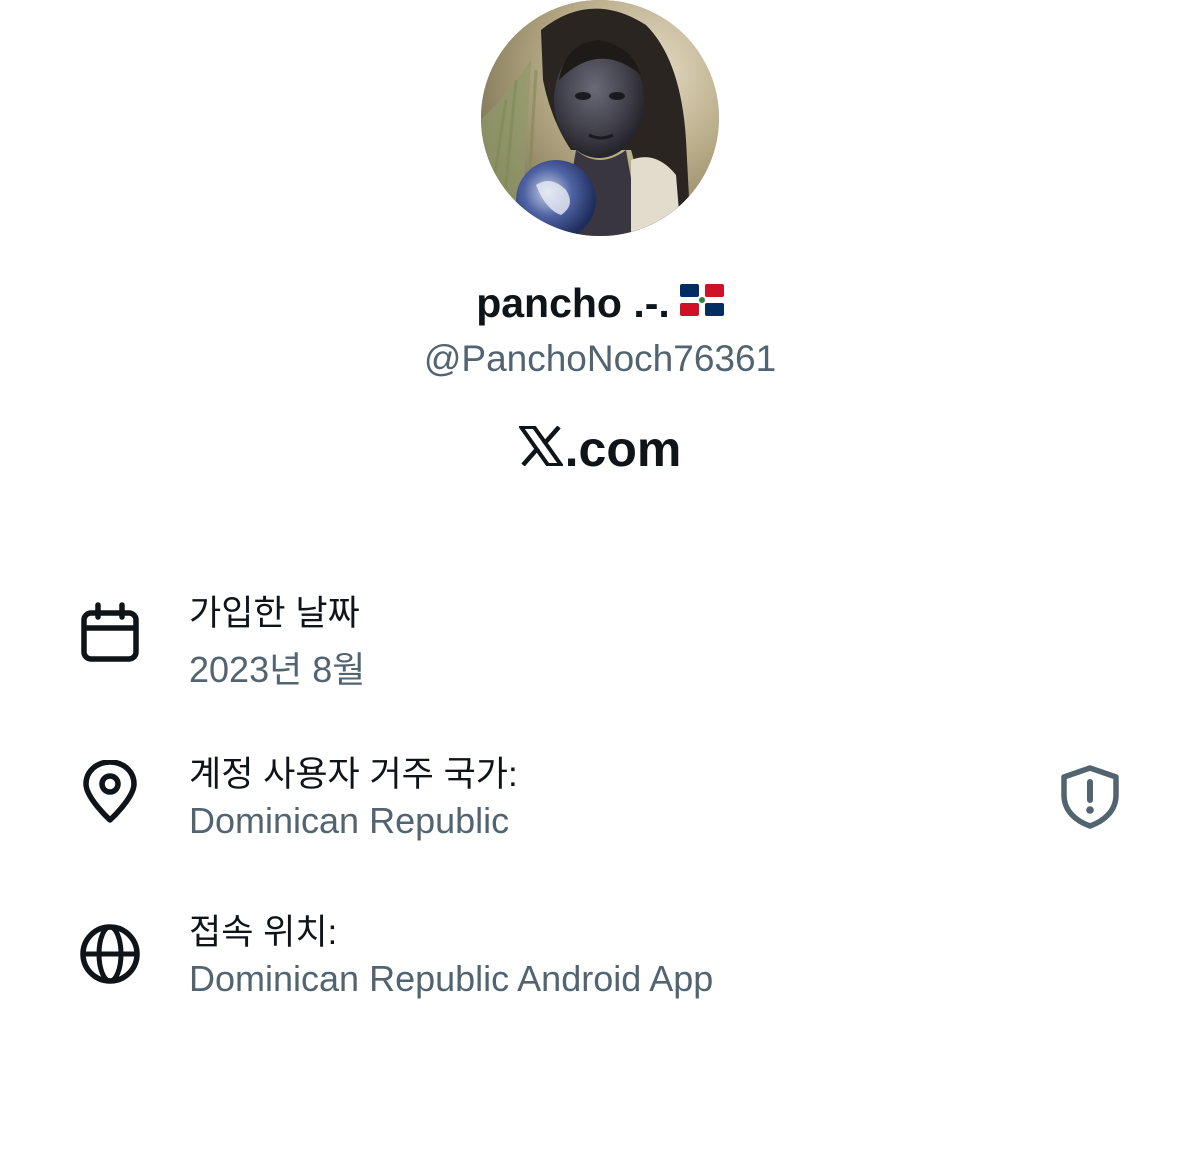  I want to click on account-country-value: Dominican Republic, so click(349, 820).